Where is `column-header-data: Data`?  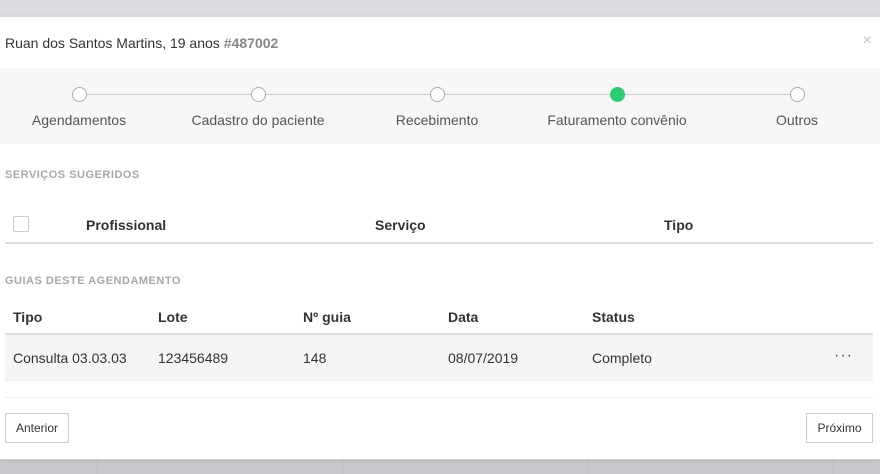 column-header-data: Data is located at coordinates (463, 317).